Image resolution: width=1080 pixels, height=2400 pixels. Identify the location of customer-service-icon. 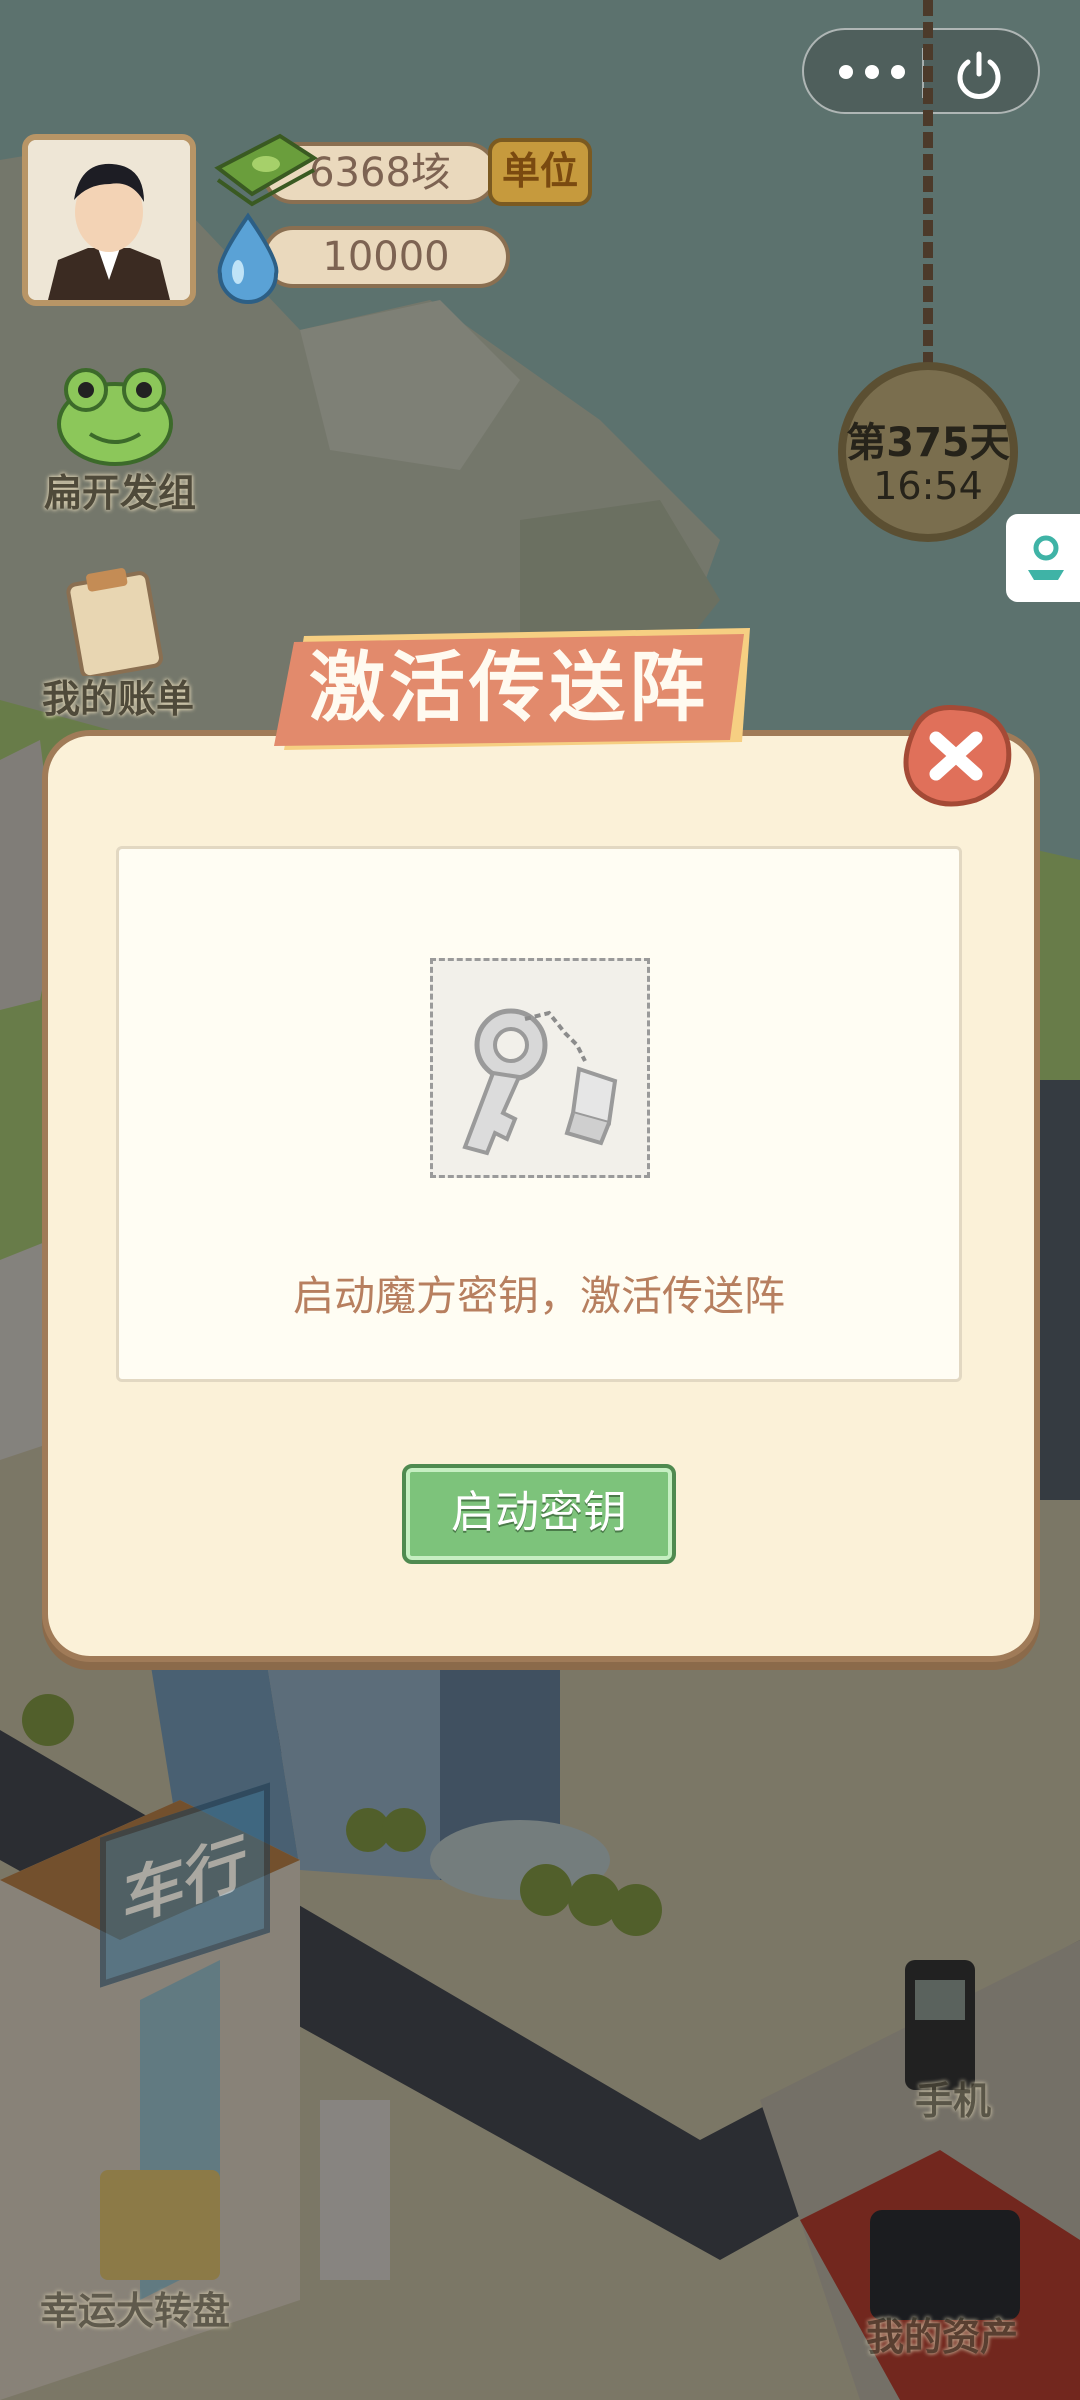
(1046, 557).